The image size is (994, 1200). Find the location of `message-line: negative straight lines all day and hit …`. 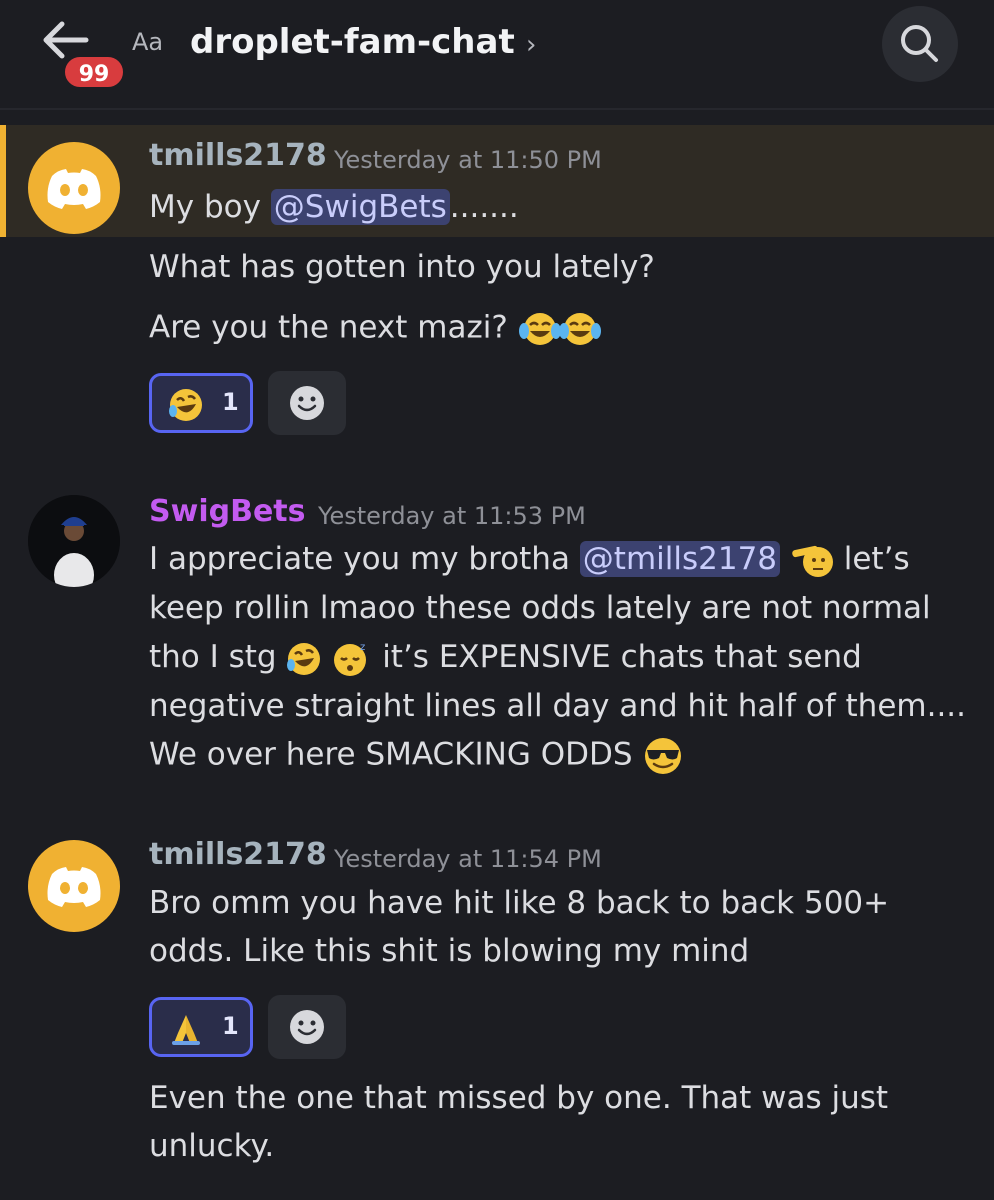

message-line: negative straight lines all day and hit … is located at coordinates (558, 706).